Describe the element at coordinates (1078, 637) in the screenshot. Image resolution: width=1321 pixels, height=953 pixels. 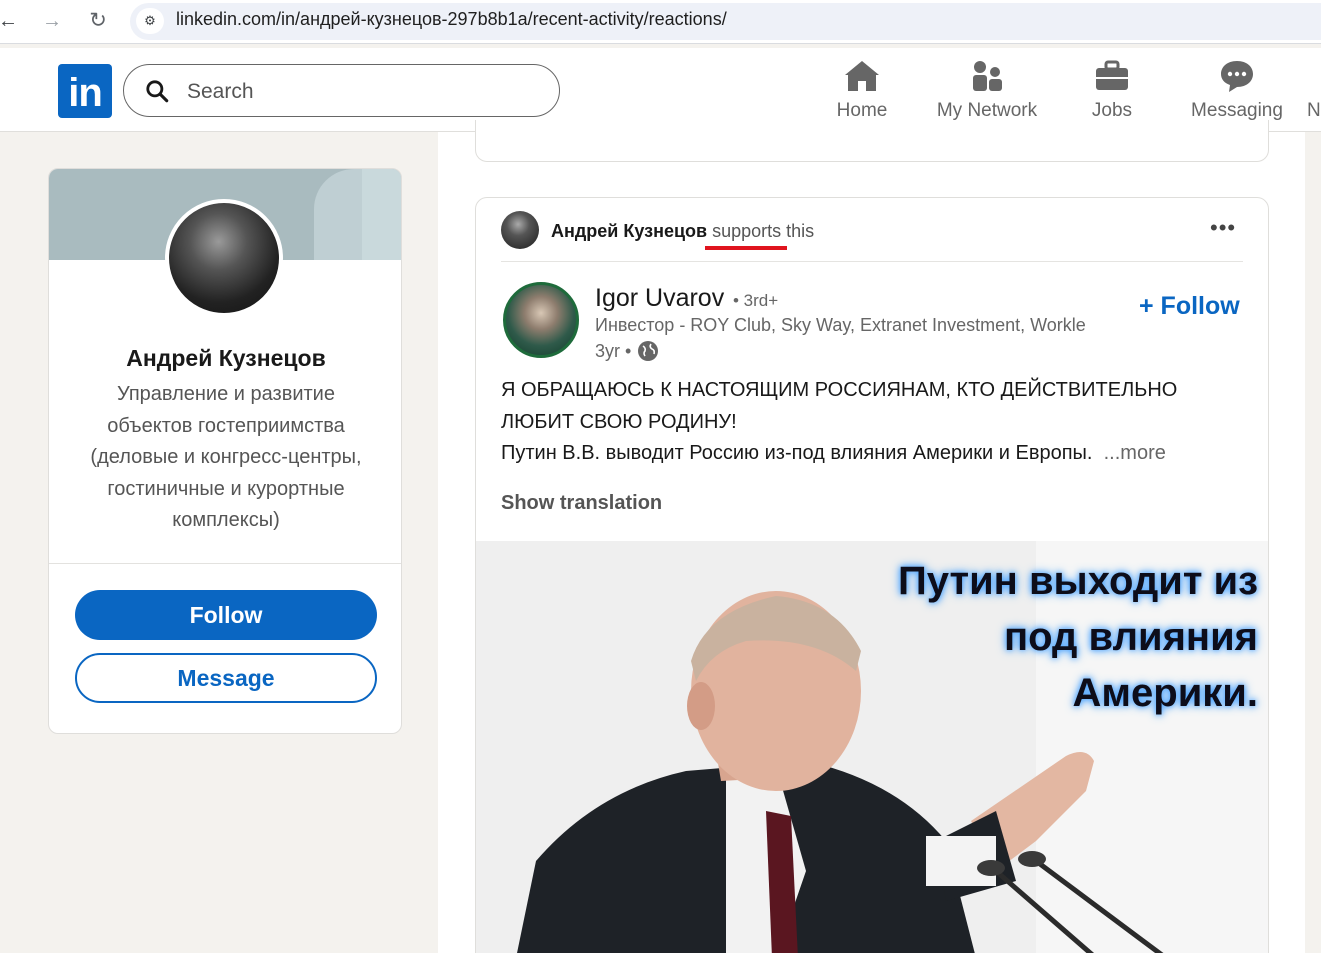
I see `image-caption: Путин выходит из под влияния Америки.` at that location.